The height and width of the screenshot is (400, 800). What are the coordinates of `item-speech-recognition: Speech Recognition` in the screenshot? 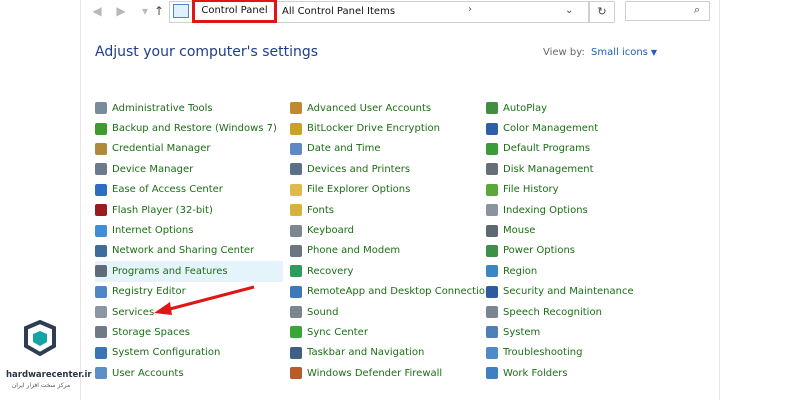 It's located at (576, 312).